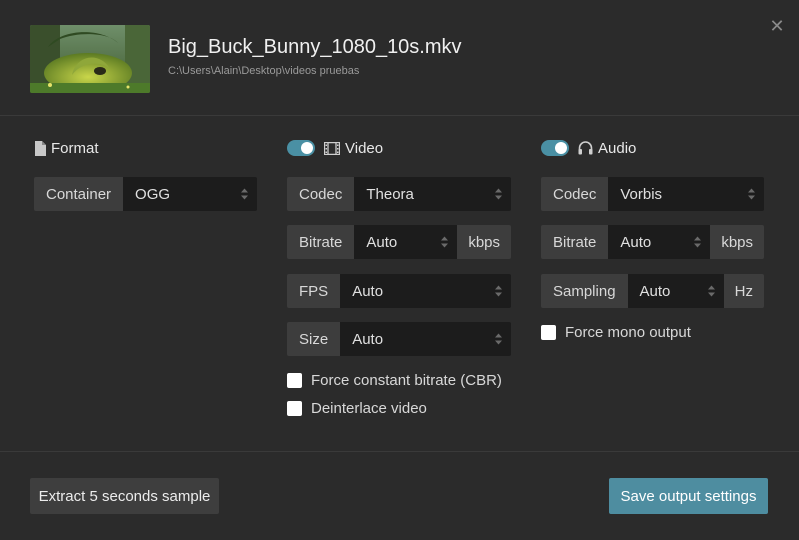  Describe the element at coordinates (364, 148) in the screenshot. I see `video-heading-label: Video` at that location.